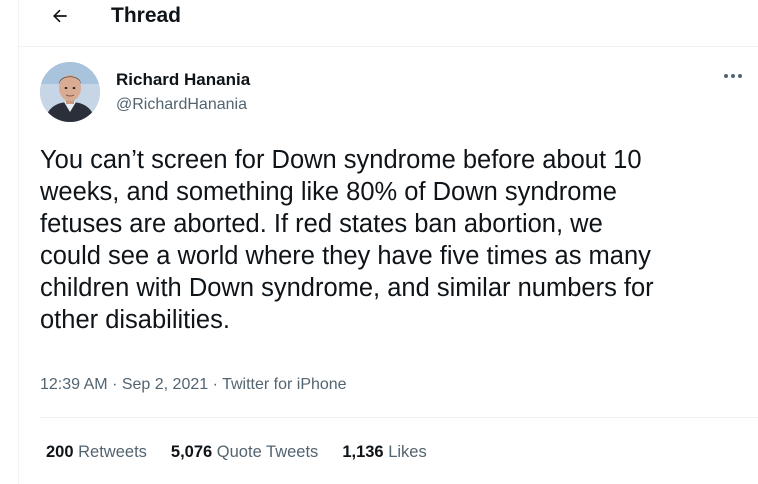 The width and height of the screenshot is (758, 484). I want to click on tweet-date: Sep 2, 2021, so click(165, 384).